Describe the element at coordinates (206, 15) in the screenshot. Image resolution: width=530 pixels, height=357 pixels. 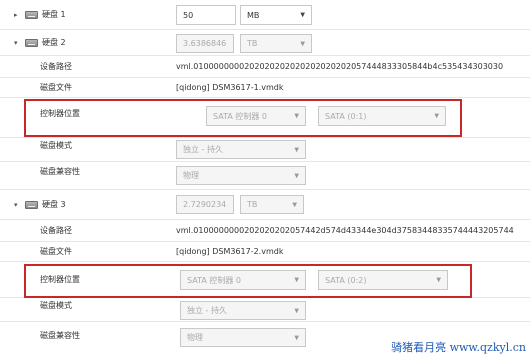
I see `disk1-size-input: 50` at that location.